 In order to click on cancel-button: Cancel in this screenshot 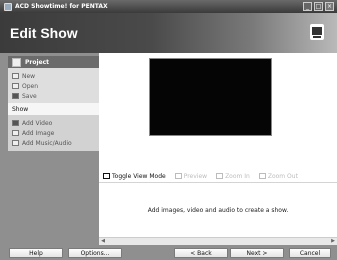, I will do `click(310, 253)`.